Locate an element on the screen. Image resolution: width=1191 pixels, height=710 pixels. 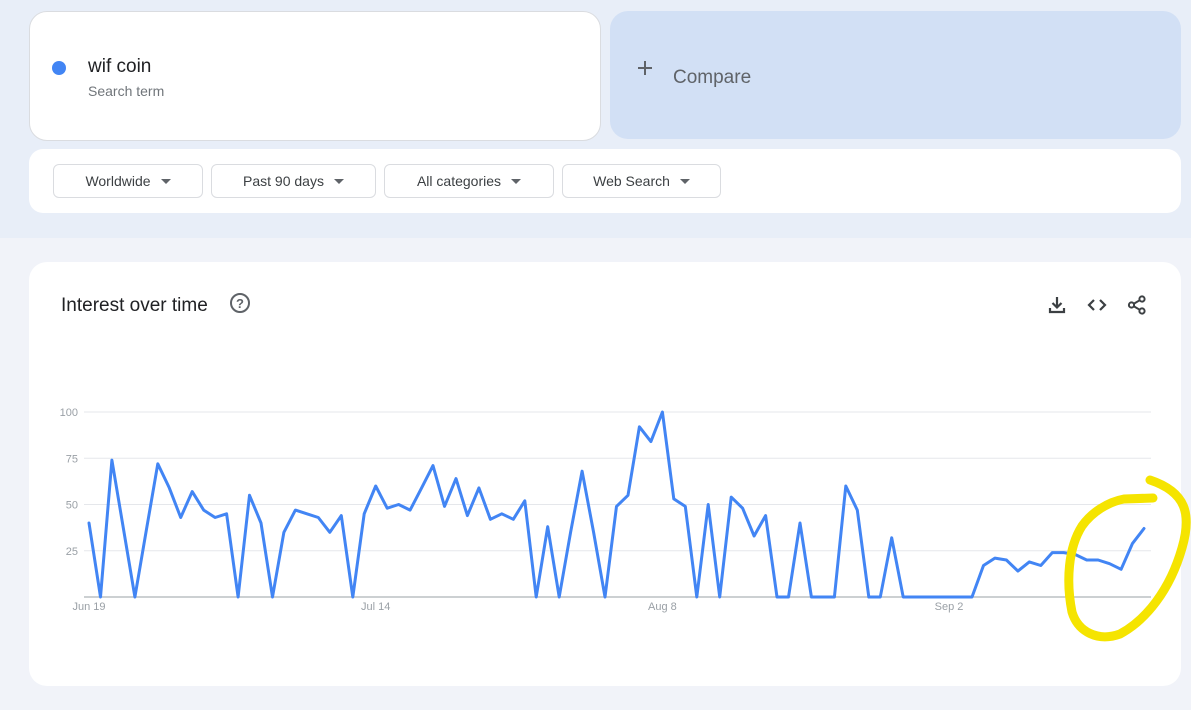
x-tick-label: Aug 8 is located at coordinates (662, 607).